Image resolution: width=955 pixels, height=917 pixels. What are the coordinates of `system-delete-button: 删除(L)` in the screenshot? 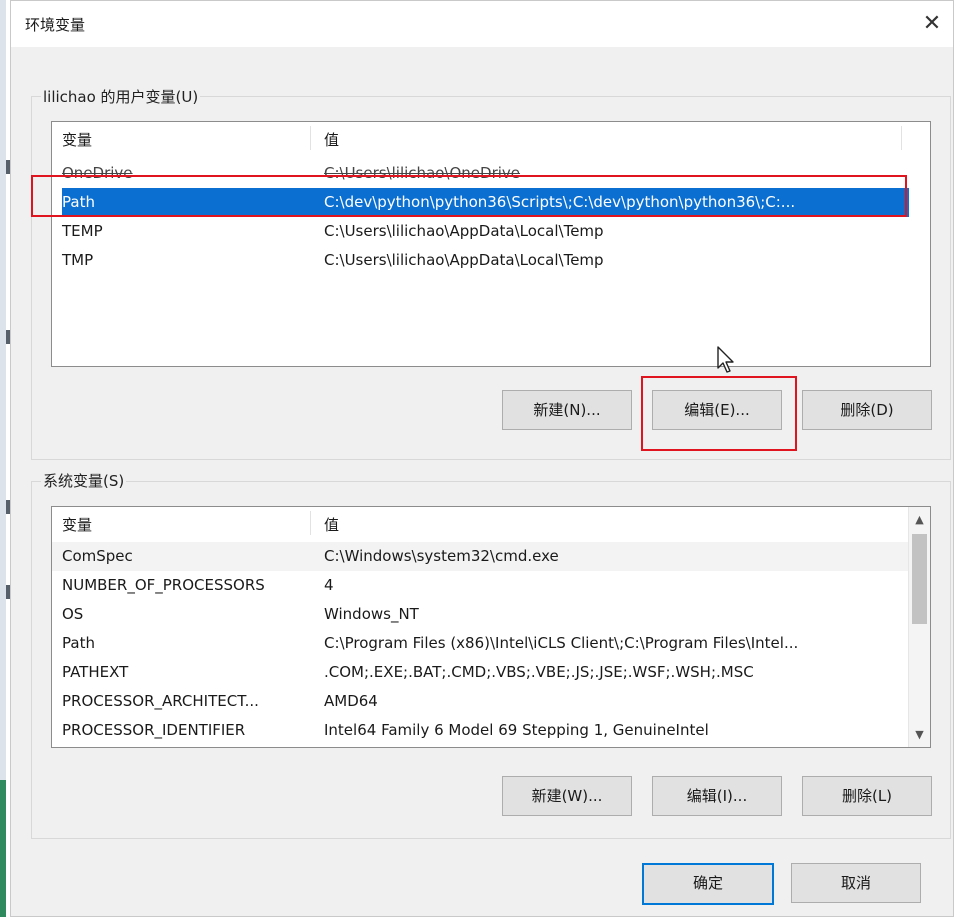 It's located at (867, 796).